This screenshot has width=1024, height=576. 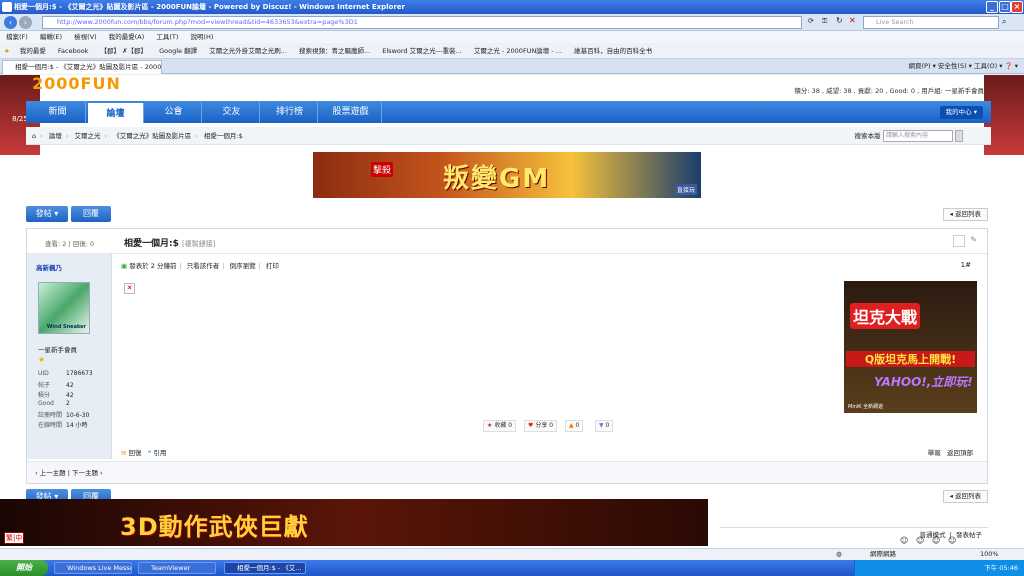 I want to click on favorite-button: ★ 收藏 0, so click(x=500, y=426).